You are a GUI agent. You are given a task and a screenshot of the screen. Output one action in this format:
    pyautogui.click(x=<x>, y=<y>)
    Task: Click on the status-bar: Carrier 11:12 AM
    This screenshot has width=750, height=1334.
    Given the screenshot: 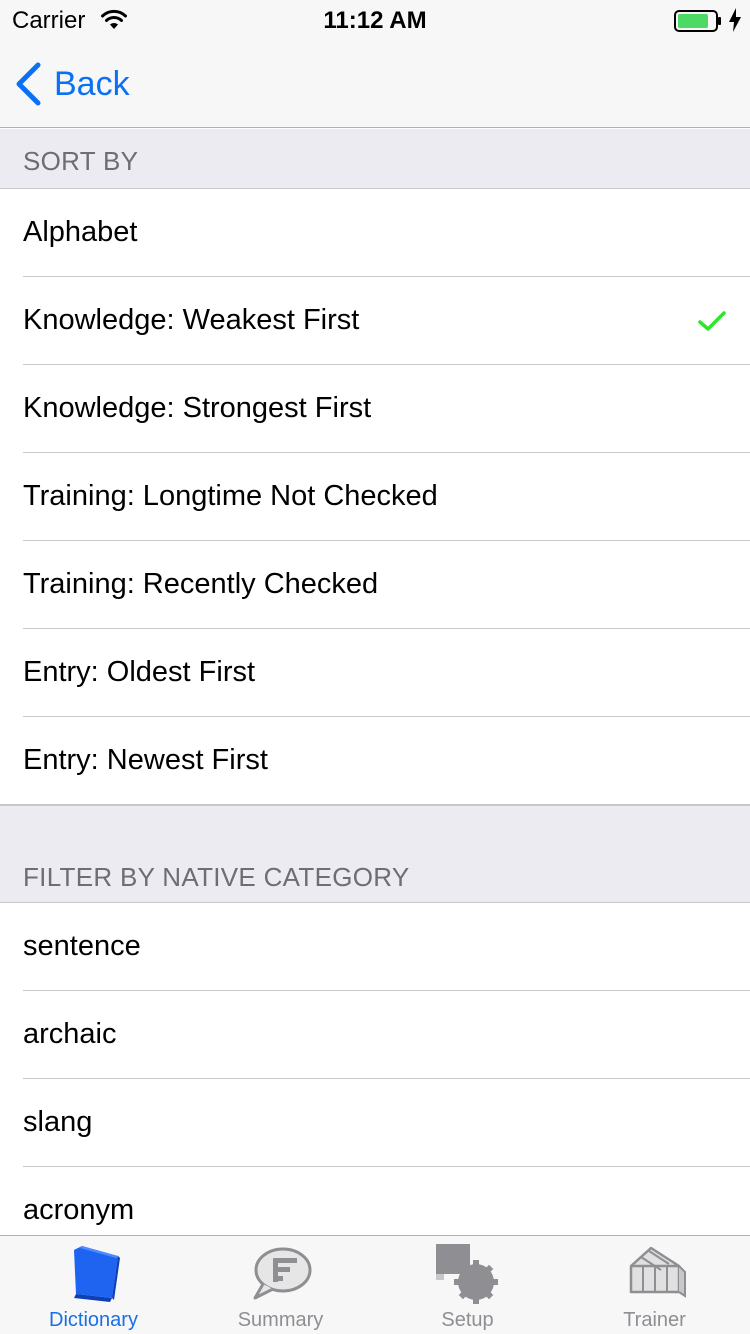 What is the action you would take?
    pyautogui.click(x=375, y=20)
    